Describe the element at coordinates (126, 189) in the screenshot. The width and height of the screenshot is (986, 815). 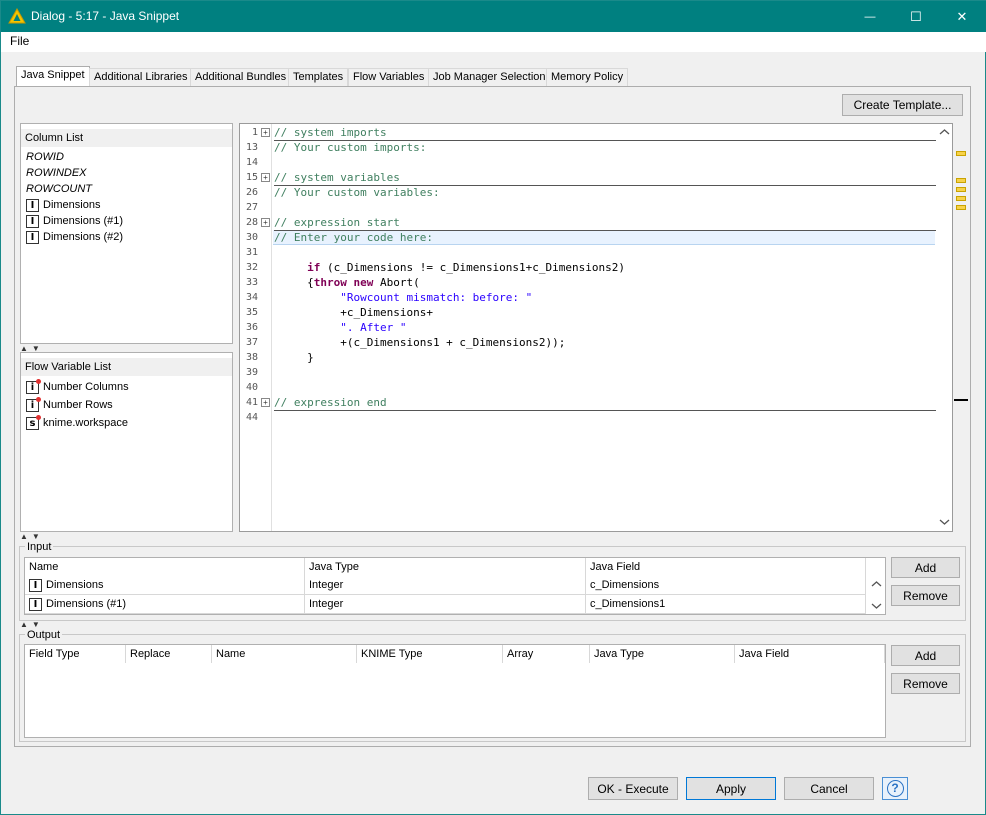
I see `list-item-rowcount: ROWCOUNT` at that location.